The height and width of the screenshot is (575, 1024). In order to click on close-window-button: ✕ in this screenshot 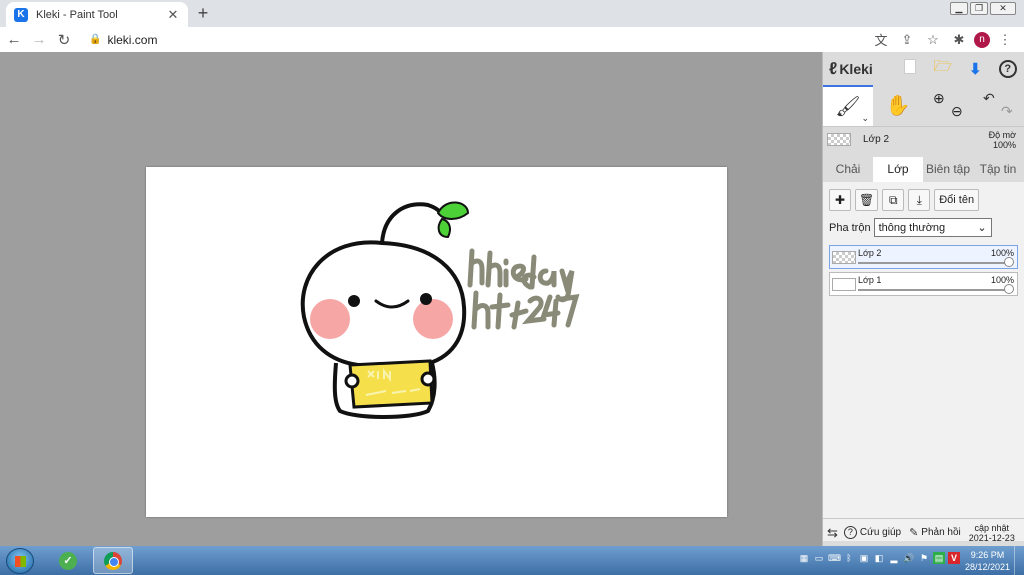, I will do `click(1003, 8)`.